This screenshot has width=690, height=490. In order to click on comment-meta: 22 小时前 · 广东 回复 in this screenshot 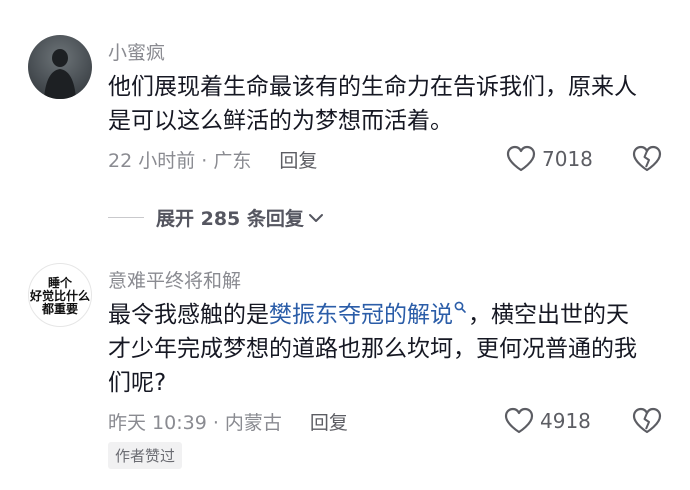, I will do `click(212, 159)`.